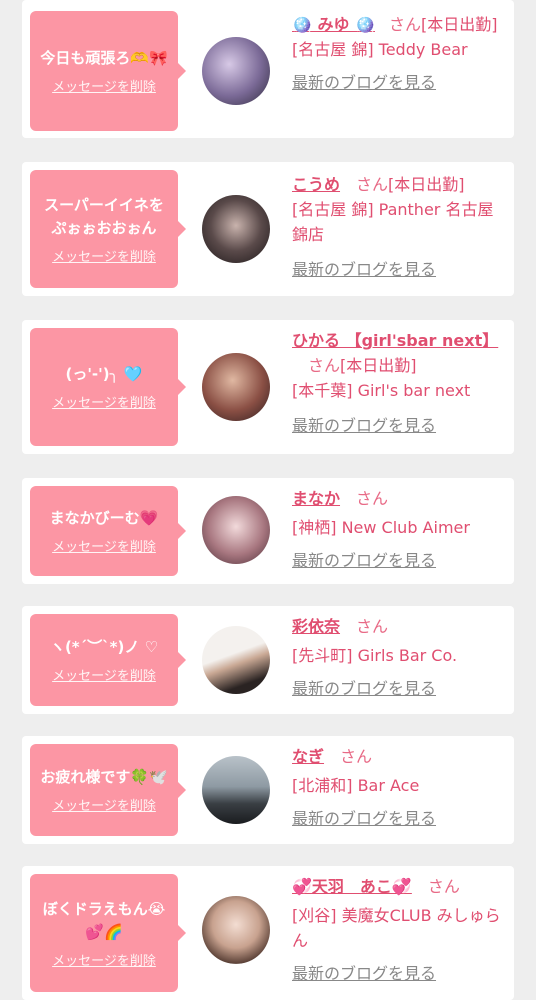  I want to click on message-text: お疲れ様です🍀🕊️, so click(104, 777).